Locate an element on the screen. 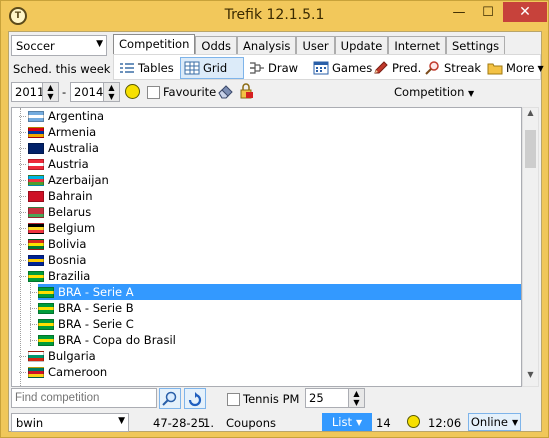 The height and width of the screenshot is (438, 549). year-range-dash: - is located at coordinates (64, 92).